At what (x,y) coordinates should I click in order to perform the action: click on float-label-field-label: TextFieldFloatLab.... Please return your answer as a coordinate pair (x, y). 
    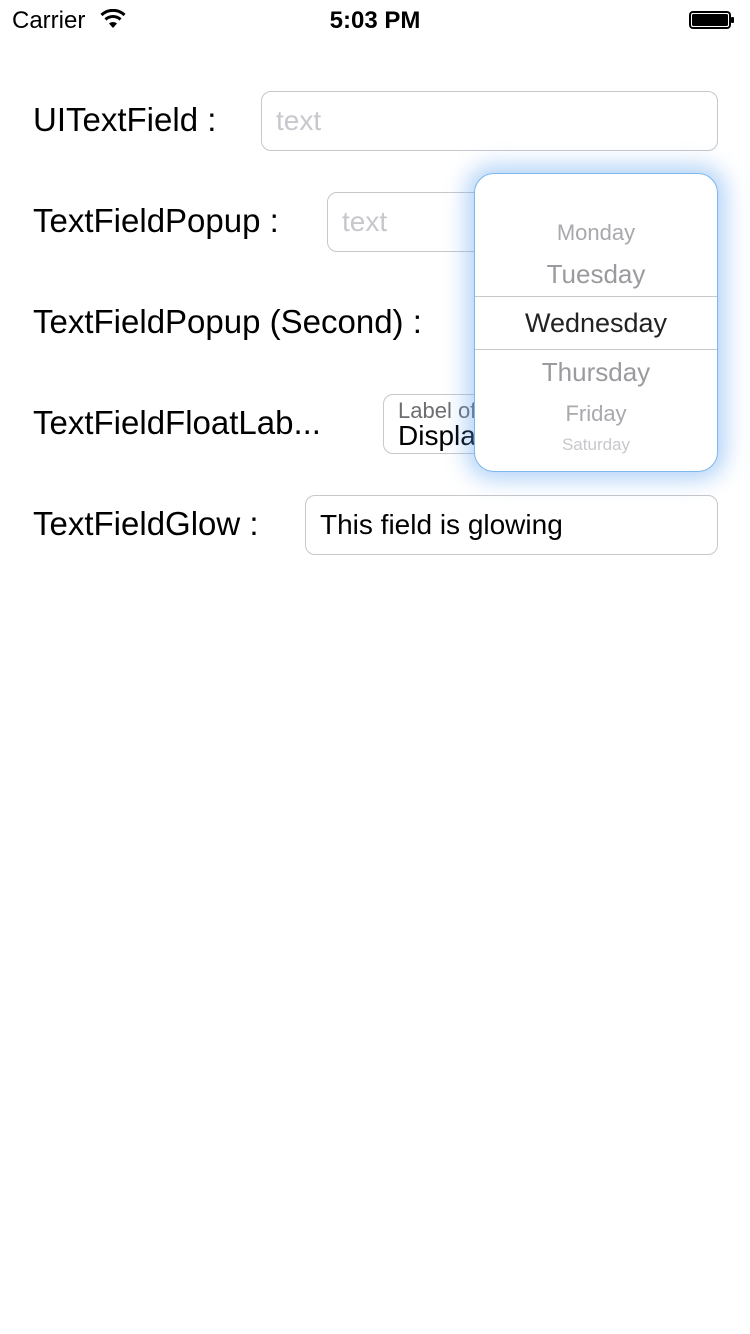
    Looking at the image, I should click on (177, 422).